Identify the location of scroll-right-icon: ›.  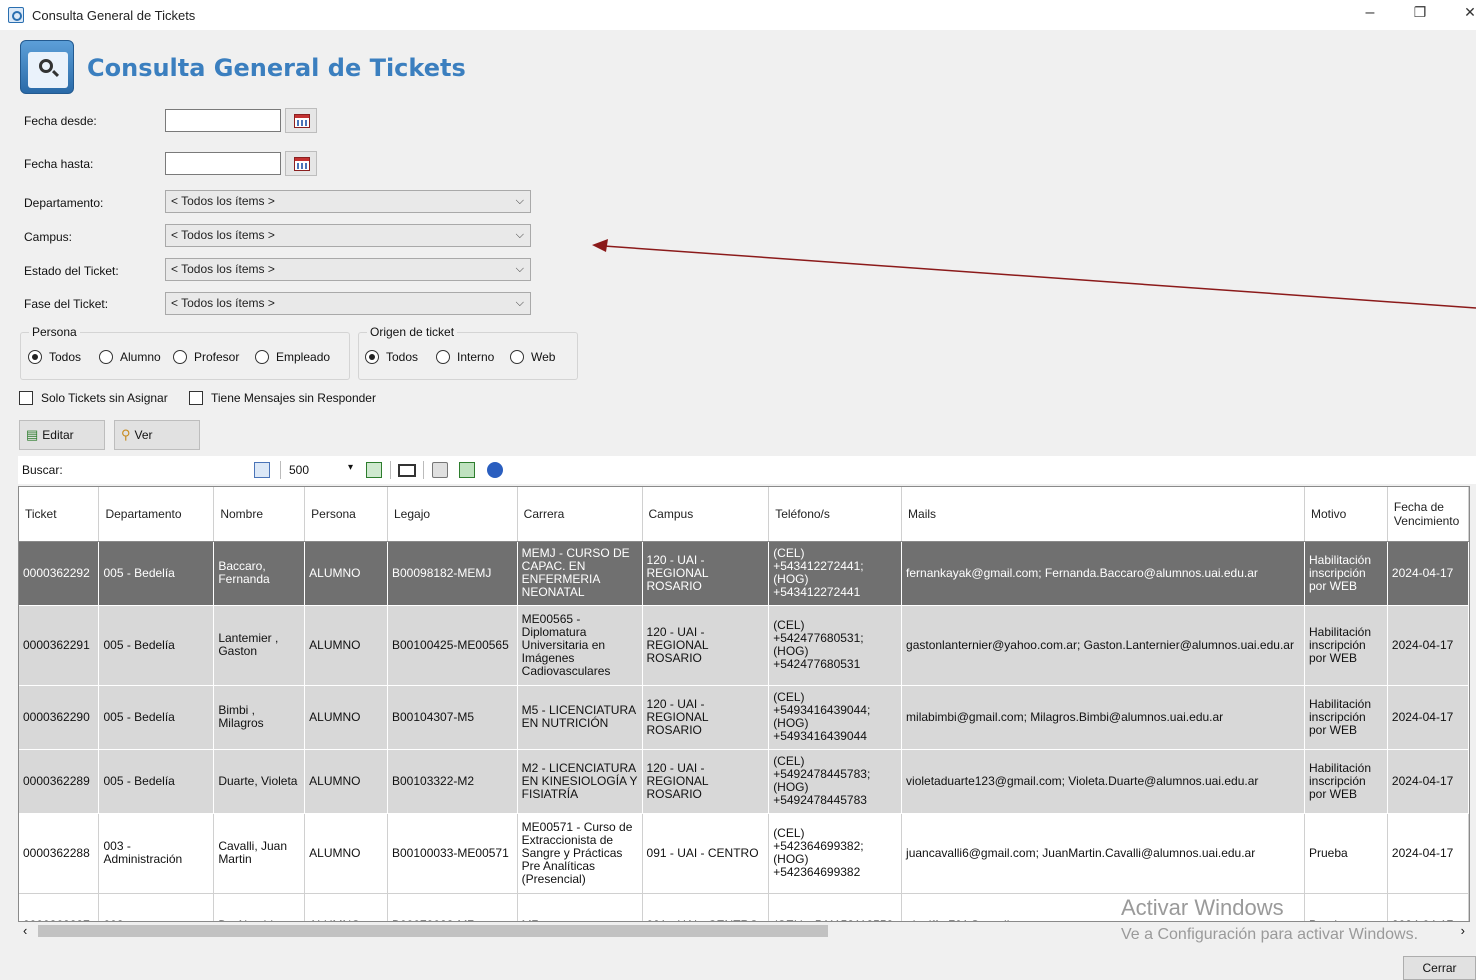
(1463, 930).